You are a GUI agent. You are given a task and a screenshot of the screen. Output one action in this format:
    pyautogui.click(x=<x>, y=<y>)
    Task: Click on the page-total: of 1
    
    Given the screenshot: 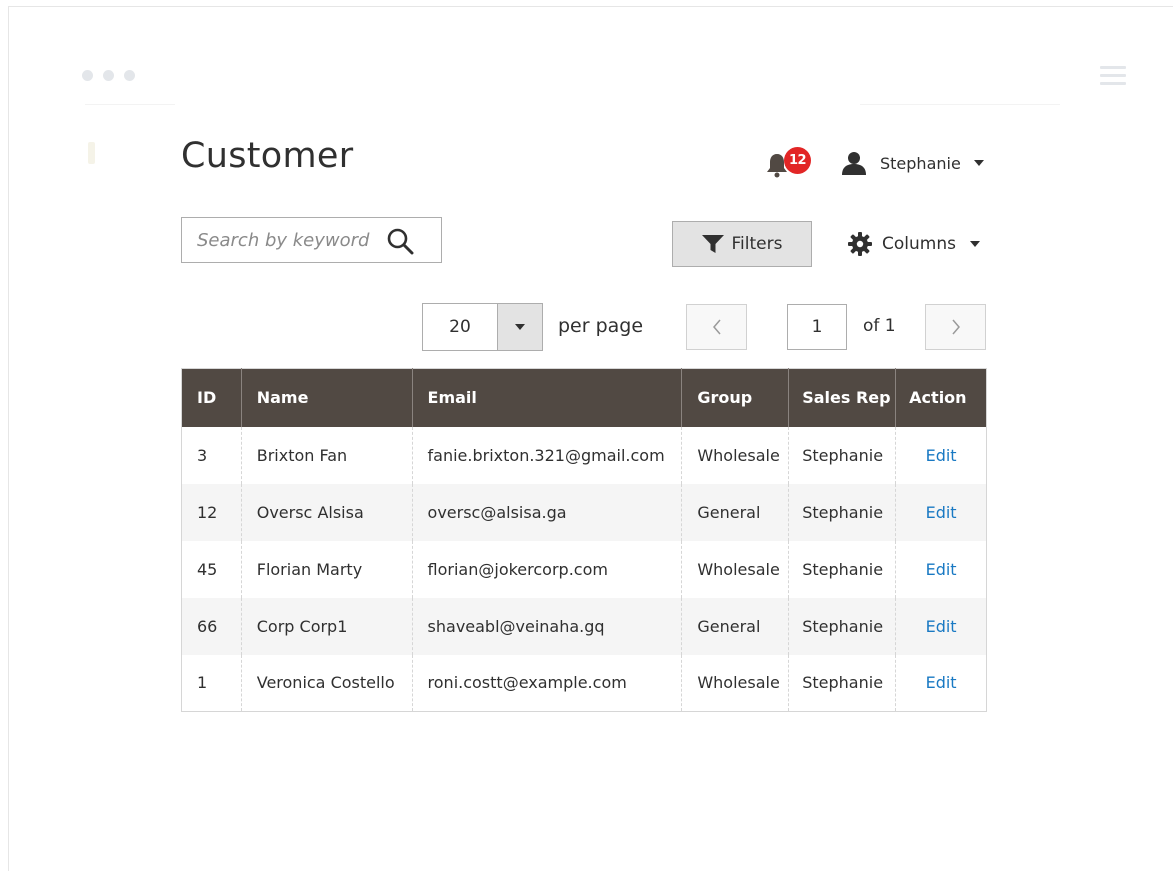 What is the action you would take?
    pyautogui.click(x=879, y=326)
    